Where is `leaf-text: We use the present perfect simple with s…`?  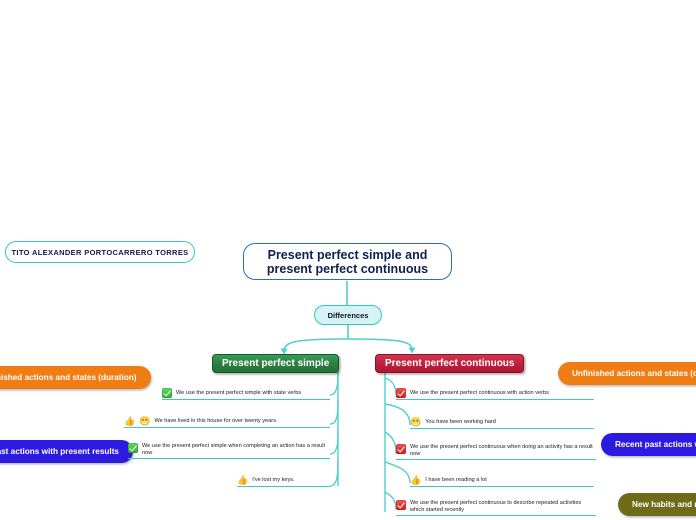 leaf-text: We use the present perfect simple with s… is located at coordinates (239, 392).